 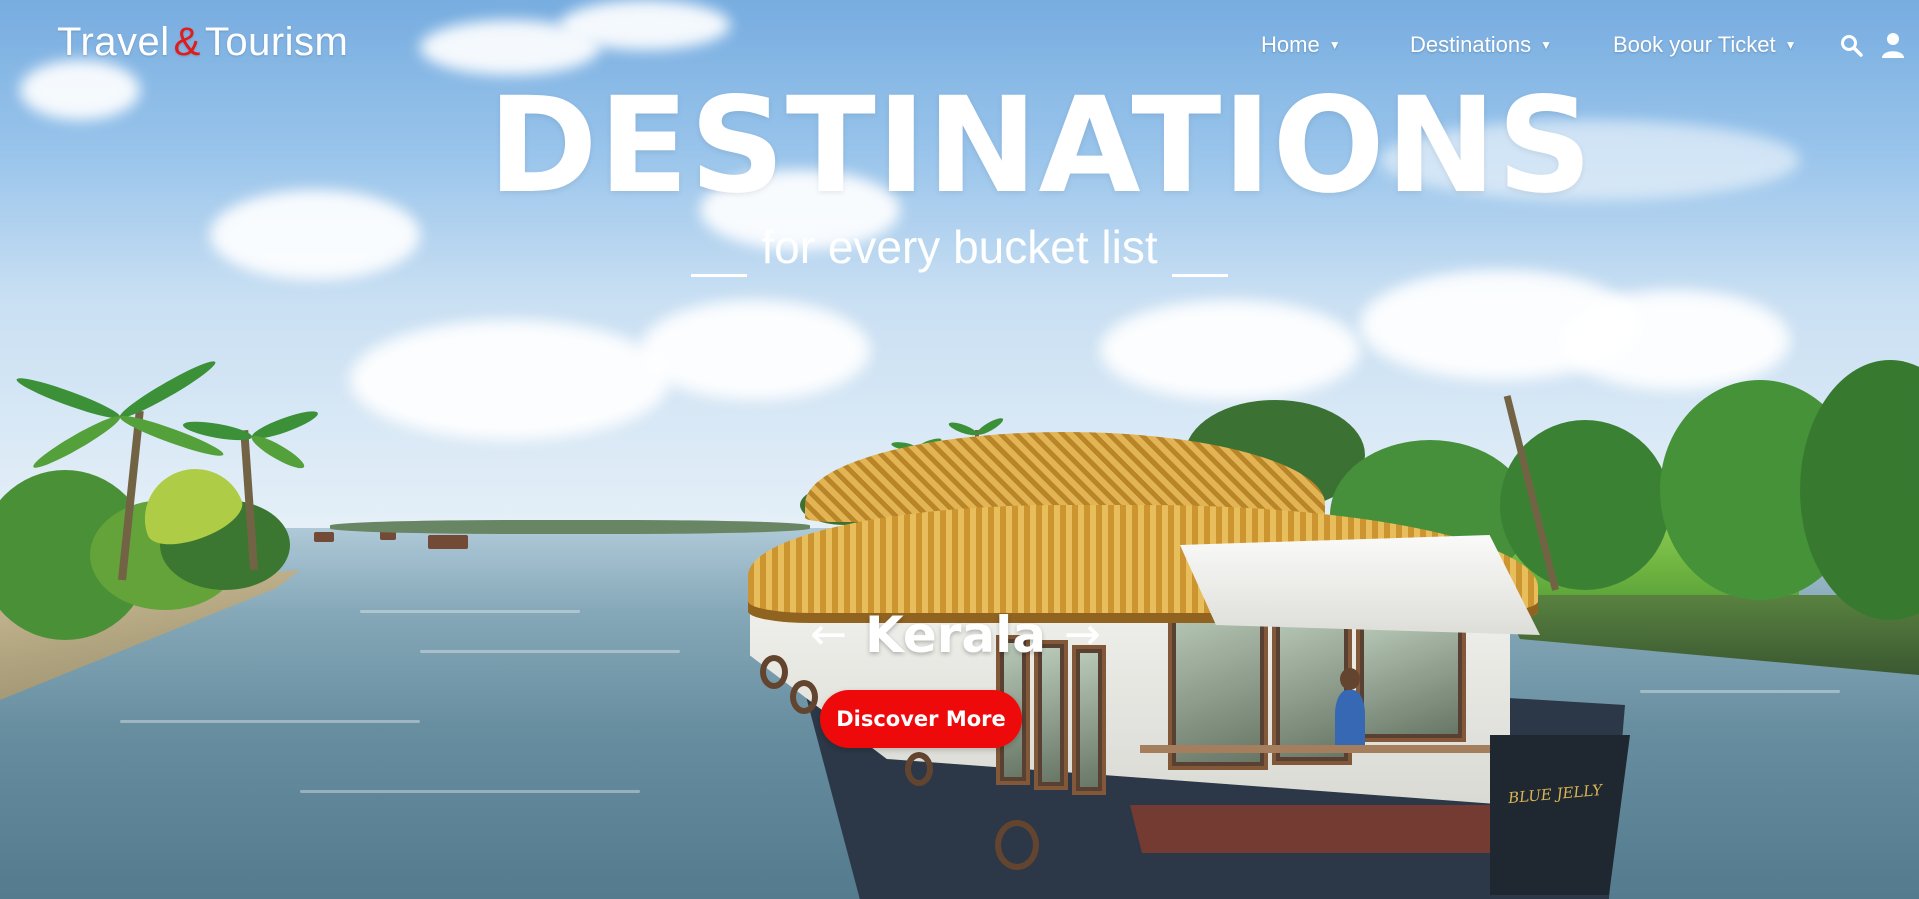 I want to click on nav-item-home: Home ▼, so click(x=1301, y=45).